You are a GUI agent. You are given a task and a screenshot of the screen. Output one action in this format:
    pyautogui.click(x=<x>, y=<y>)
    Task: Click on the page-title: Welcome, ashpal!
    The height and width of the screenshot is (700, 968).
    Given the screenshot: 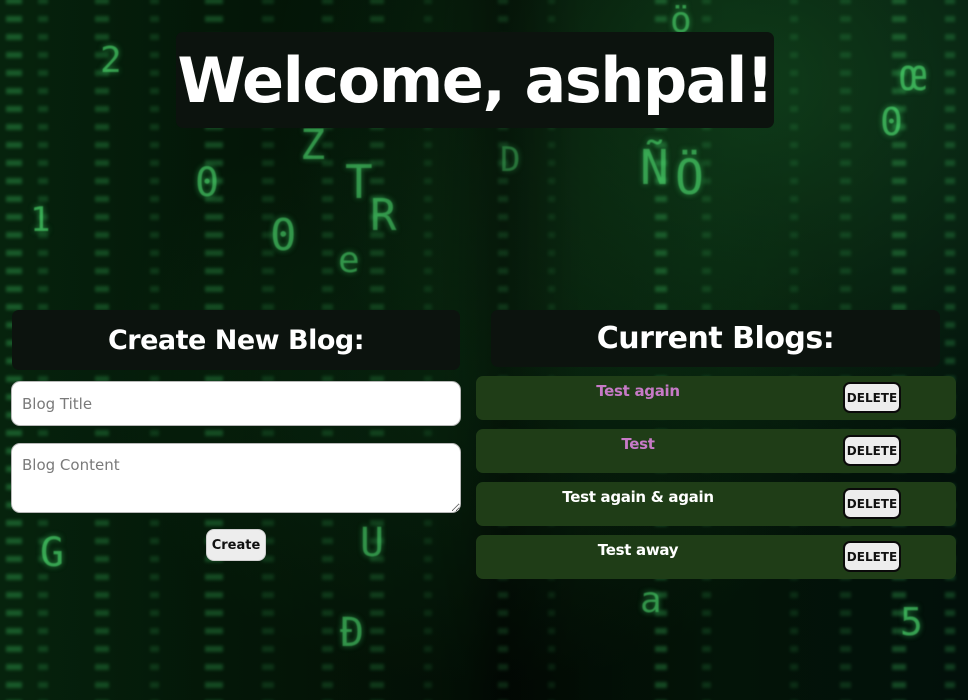 What is the action you would take?
    pyautogui.click(x=475, y=80)
    